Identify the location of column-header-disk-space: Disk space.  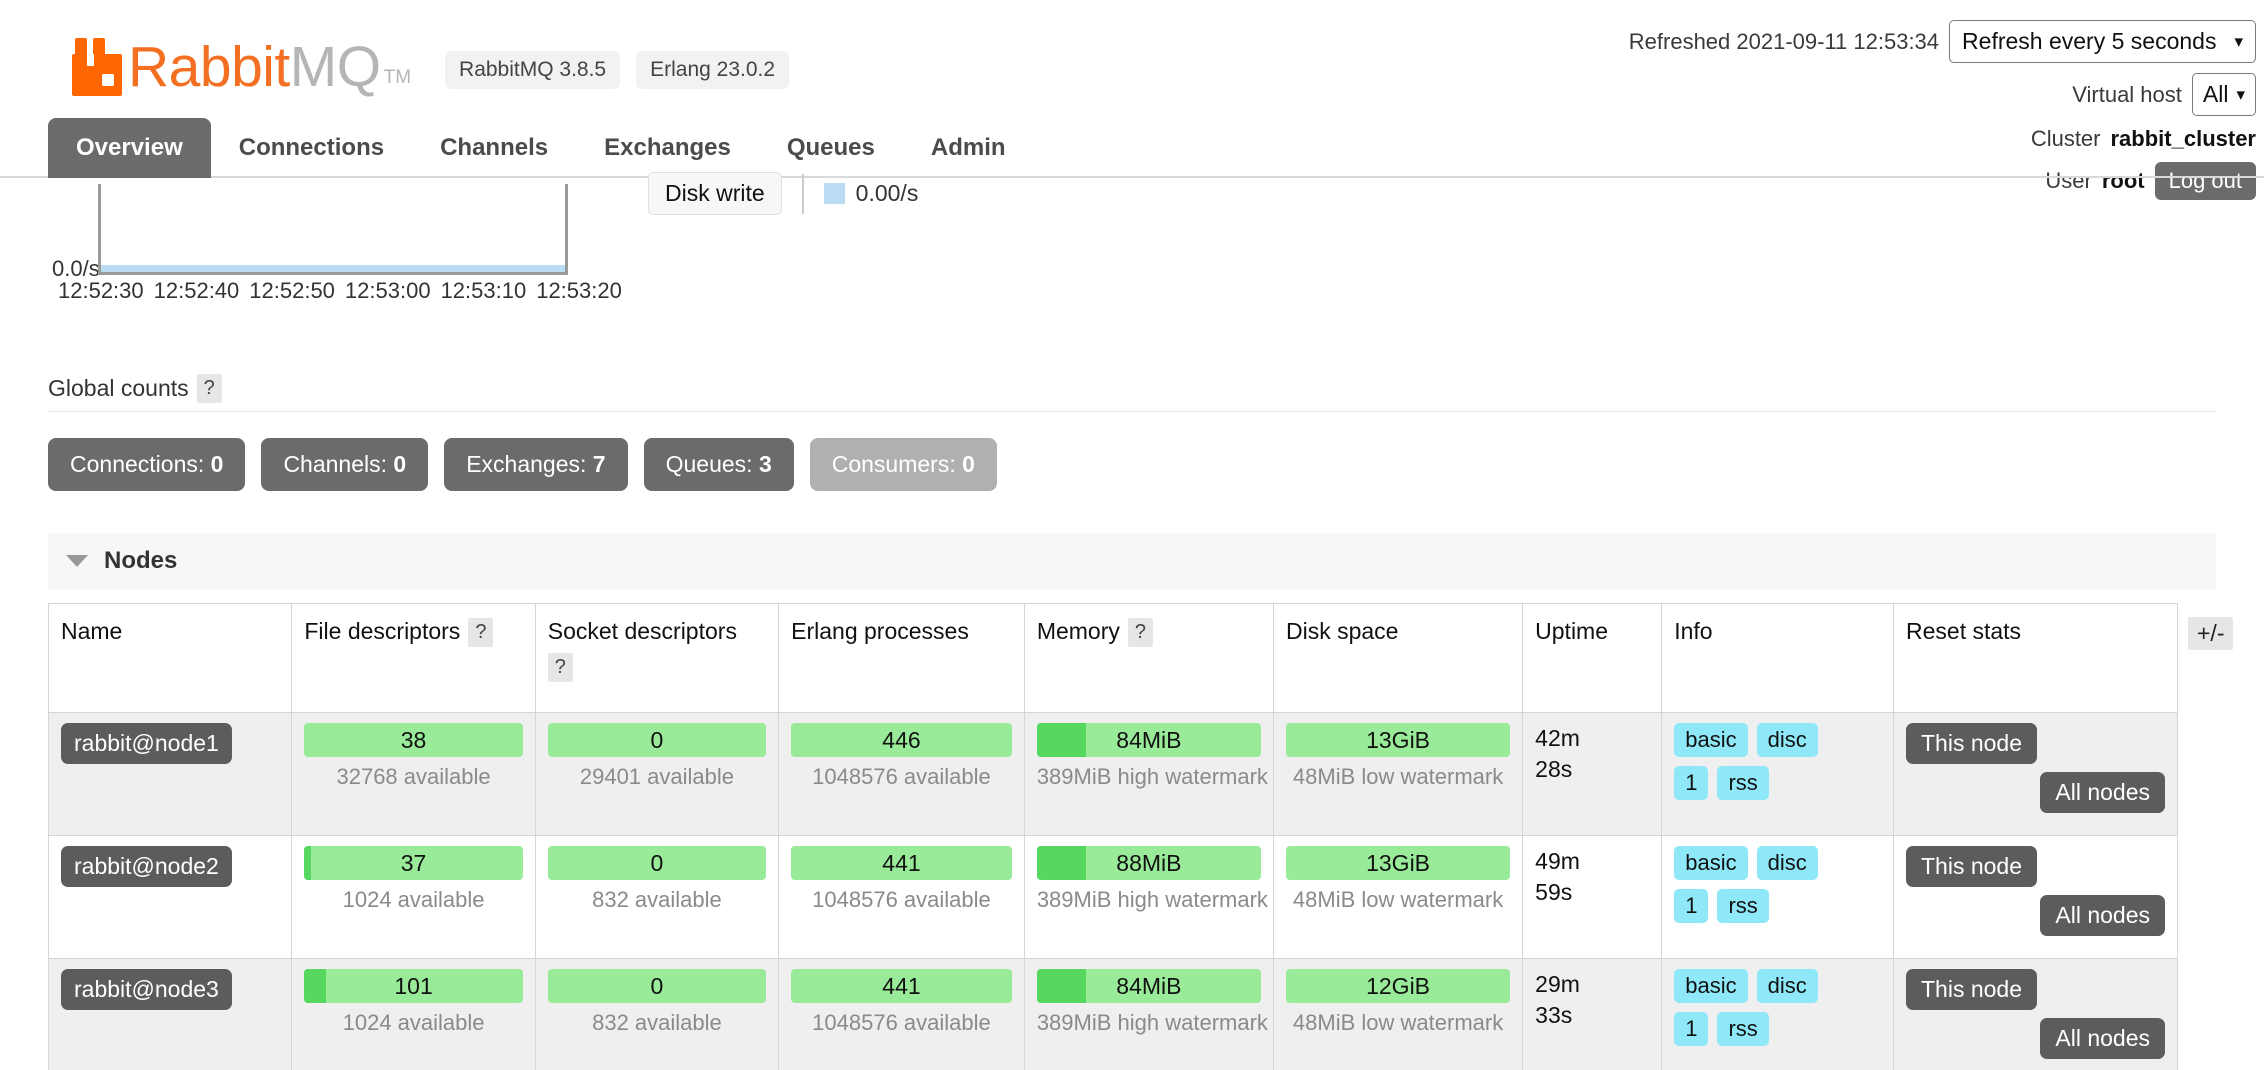
(1398, 658).